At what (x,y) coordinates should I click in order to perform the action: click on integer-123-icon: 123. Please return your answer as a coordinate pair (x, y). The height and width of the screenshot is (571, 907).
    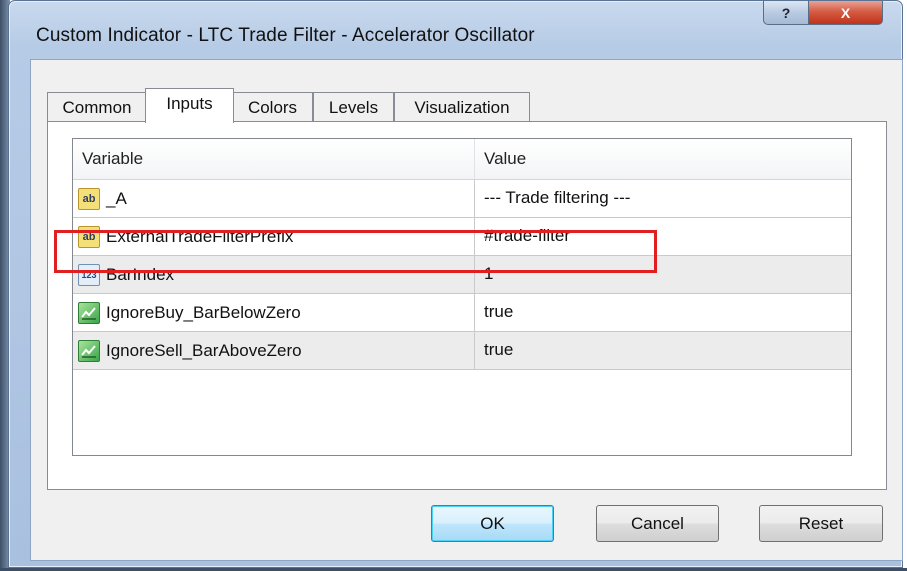
    Looking at the image, I should click on (89, 274).